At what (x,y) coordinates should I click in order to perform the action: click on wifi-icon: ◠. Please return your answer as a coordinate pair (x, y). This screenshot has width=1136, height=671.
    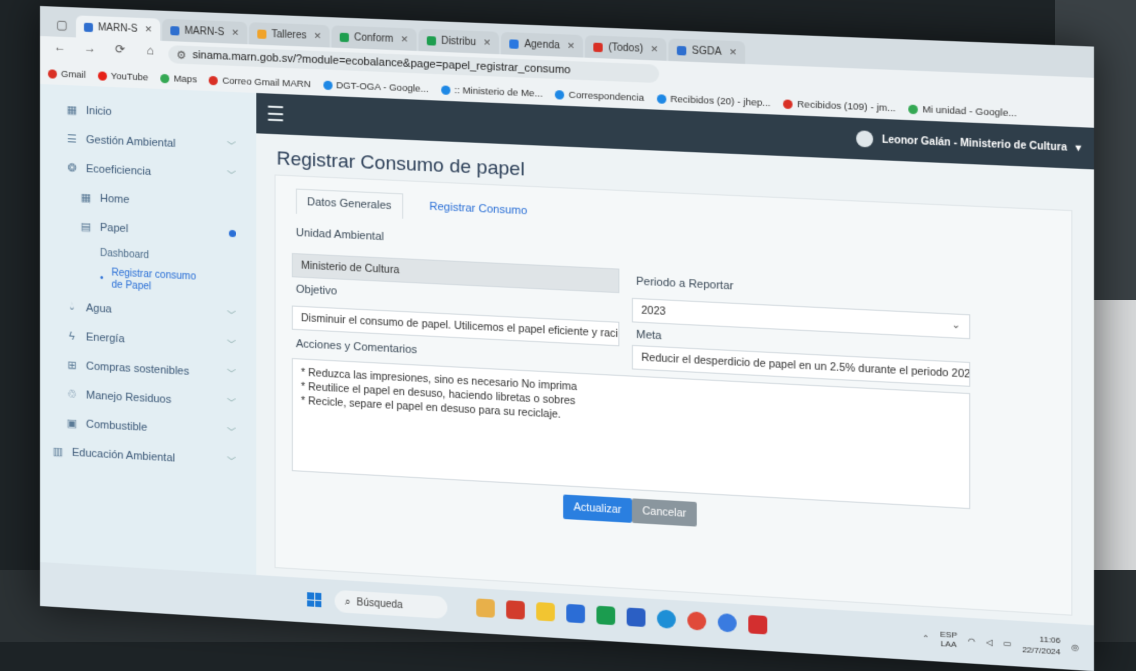
    Looking at the image, I should click on (971, 641).